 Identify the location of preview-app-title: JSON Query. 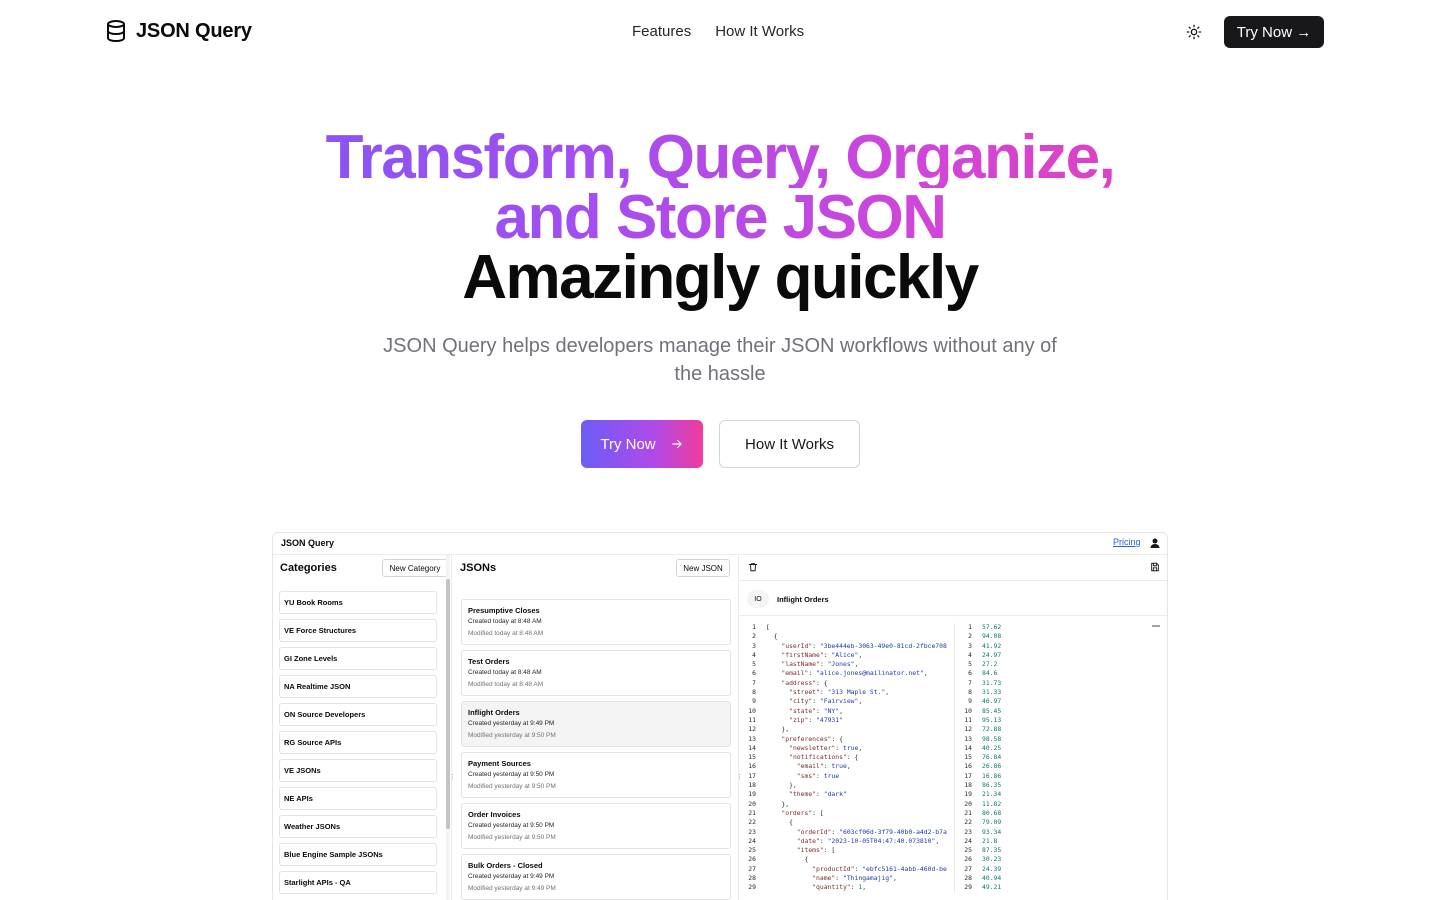
(308, 543).